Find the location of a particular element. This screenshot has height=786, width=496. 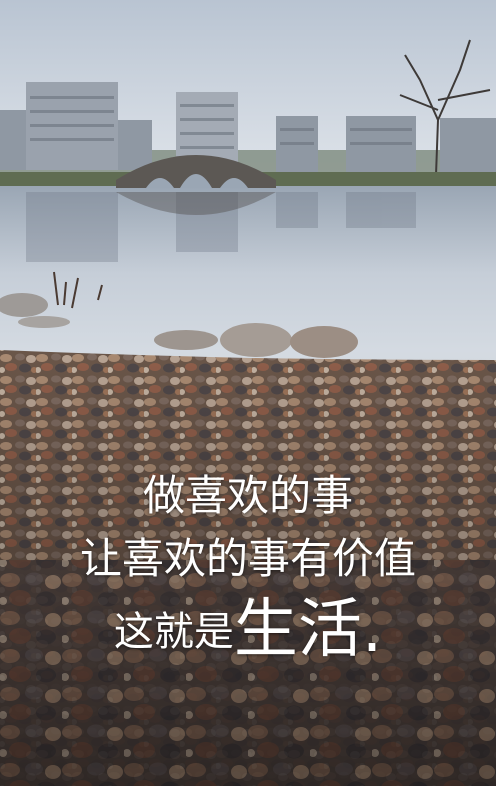

caption-line-2: 让喜欢的事有价值 is located at coordinates (247, 558).